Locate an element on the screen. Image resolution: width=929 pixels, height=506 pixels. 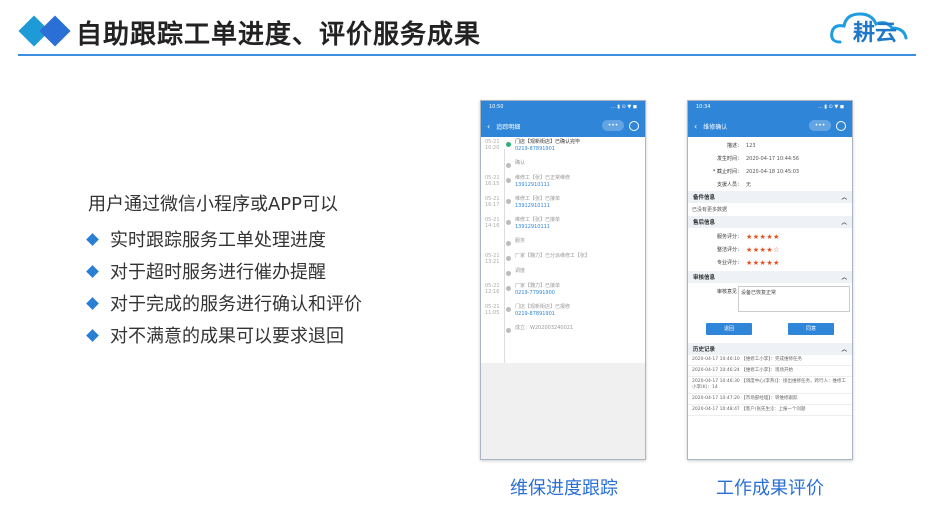
timeline-item: 05-21 14:16 维修工【张】已接单 13912910111 is located at coordinates (563, 227).